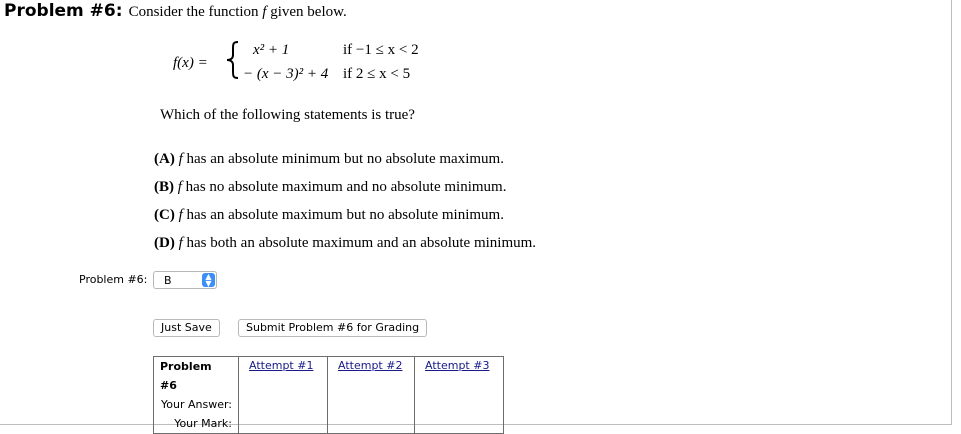 The width and height of the screenshot is (961, 434). What do you see at coordinates (190, 63) in the screenshot?
I see `function-lhs: f(x) =` at bounding box center [190, 63].